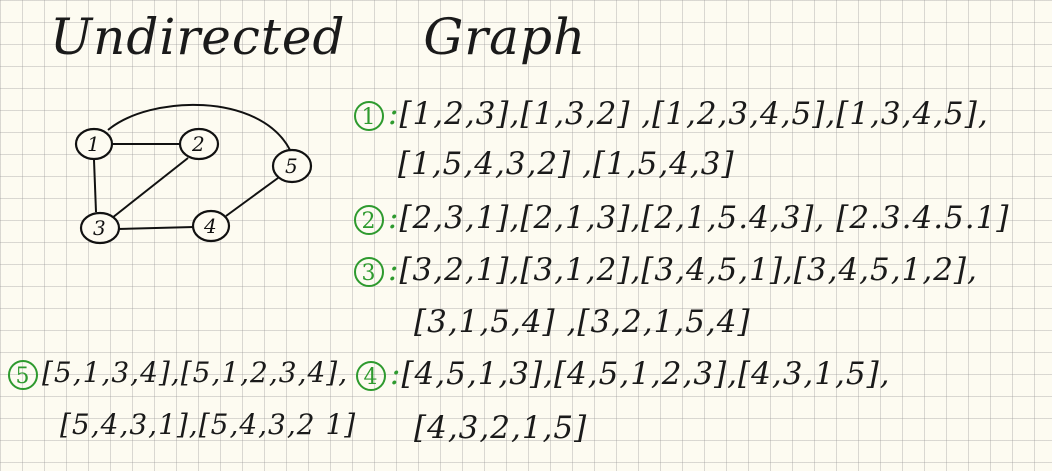 The height and width of the screenshot is (471, 1052). I want to click on node-5: 5, so click(292, 166).